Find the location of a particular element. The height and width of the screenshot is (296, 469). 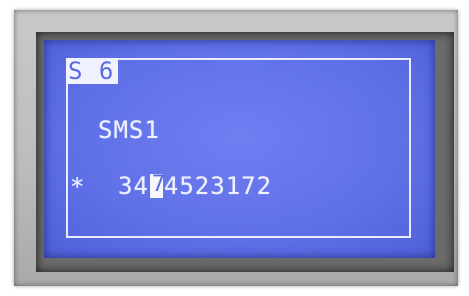

entry-marker: * is located at coordinates (78, 187).